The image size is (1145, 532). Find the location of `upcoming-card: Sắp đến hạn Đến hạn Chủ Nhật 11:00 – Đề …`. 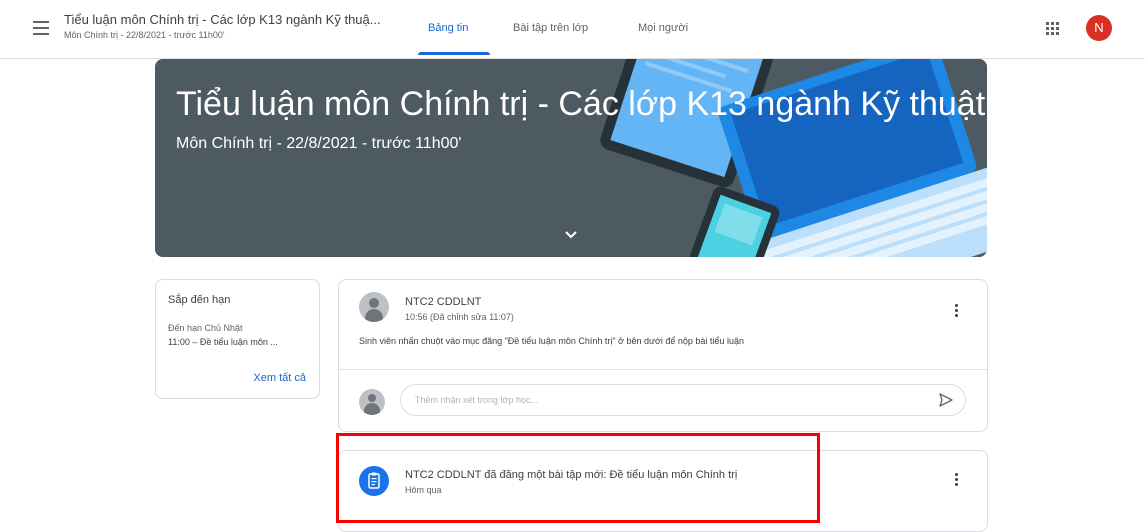

upcoming-card: Sắp đến hạn Đến hạn Chủ Nhật 11:00 – Đề … is located at coordinates (237, 339).